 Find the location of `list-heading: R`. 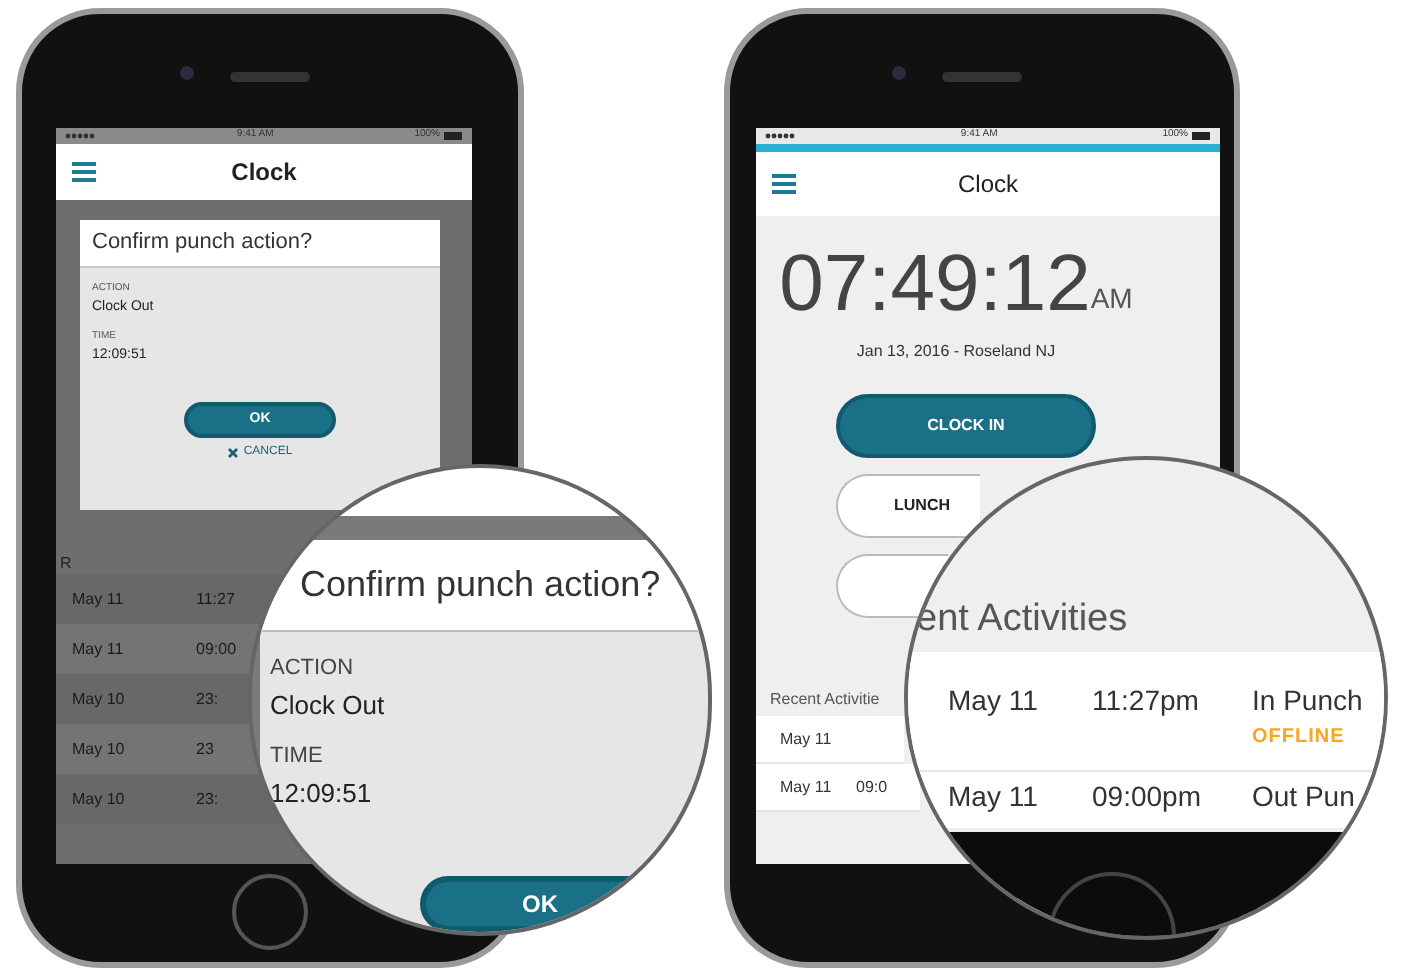

list-heading: R is located at coordinates (66, 563).